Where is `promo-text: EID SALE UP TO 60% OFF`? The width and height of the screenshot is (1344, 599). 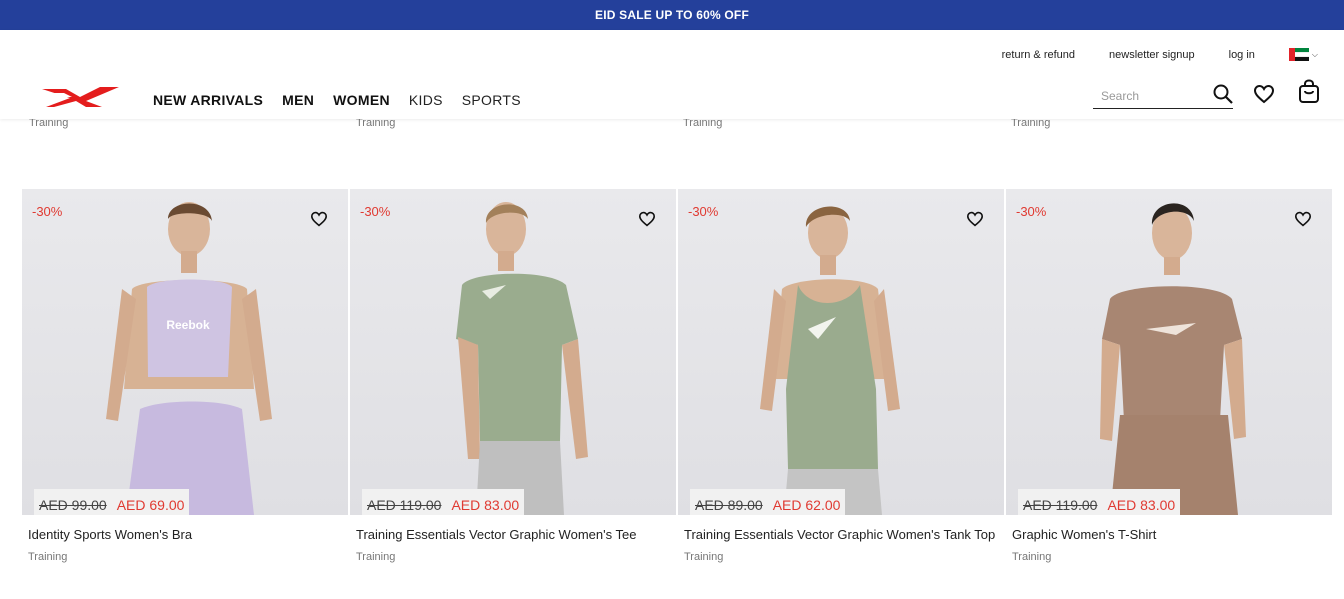 promo-text: EID SALE UP TO 60% OFF is located at coordinates (672, 15).